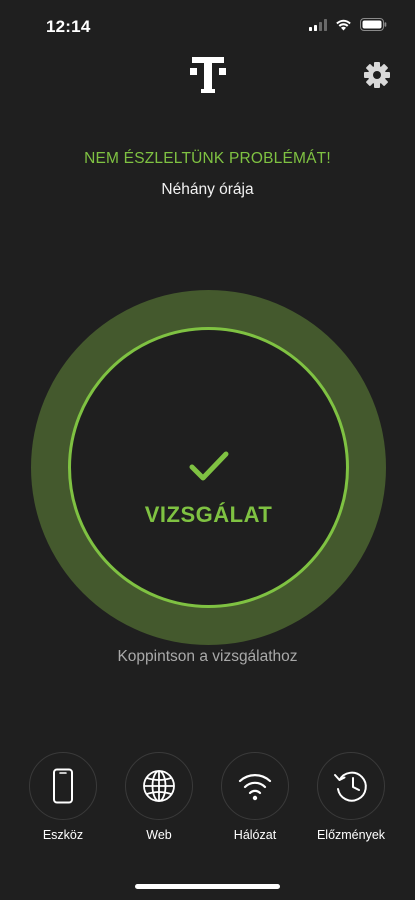  I want to click on nav-item-device: Eszköz, so click(63, 802).